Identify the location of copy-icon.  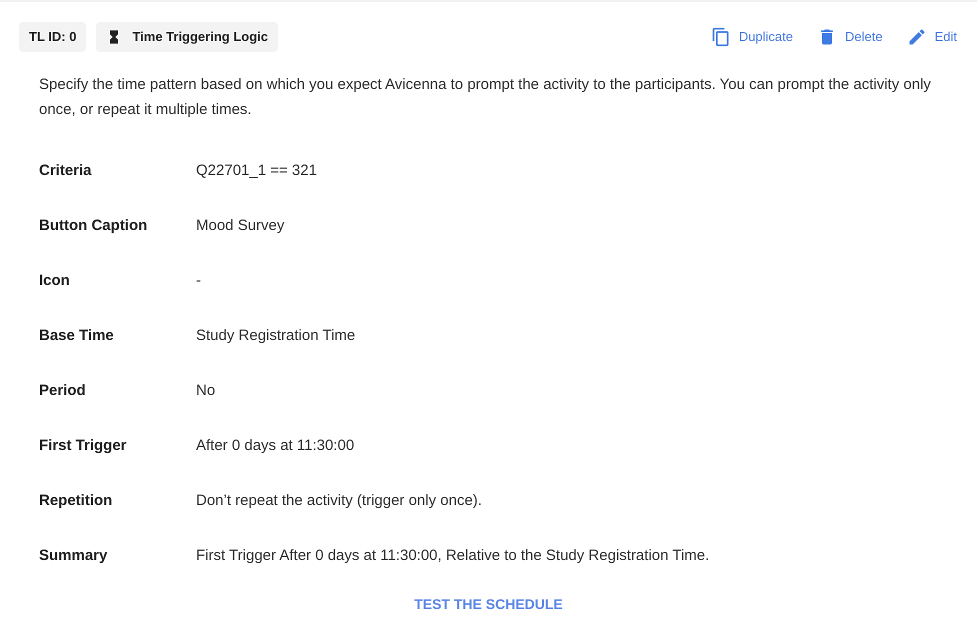
(720, 37).